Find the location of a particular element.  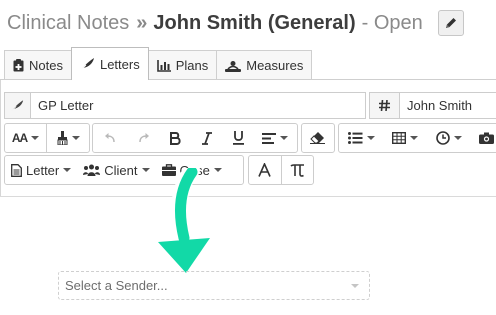

italic-icon is located at coordinates (207, 138).